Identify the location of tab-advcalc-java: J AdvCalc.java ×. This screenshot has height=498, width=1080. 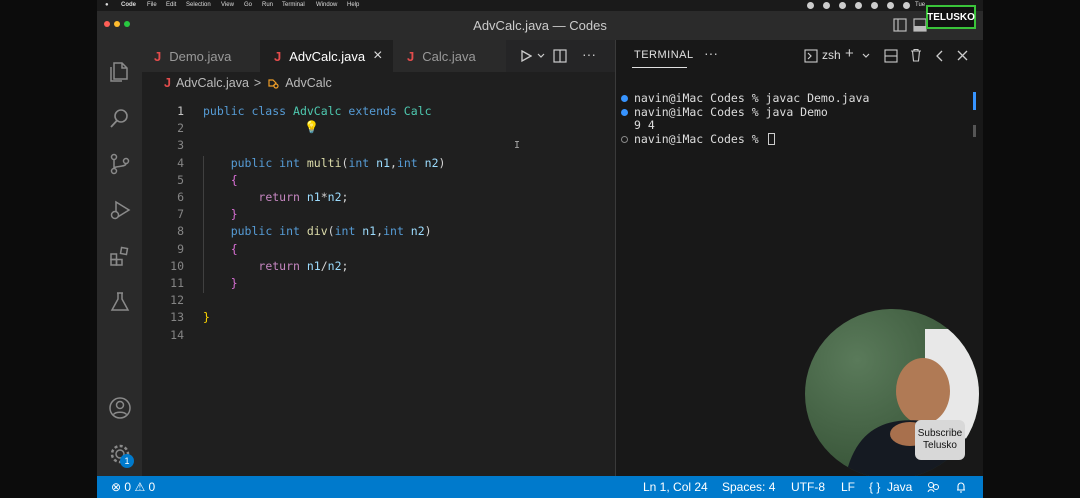
(326, 56).